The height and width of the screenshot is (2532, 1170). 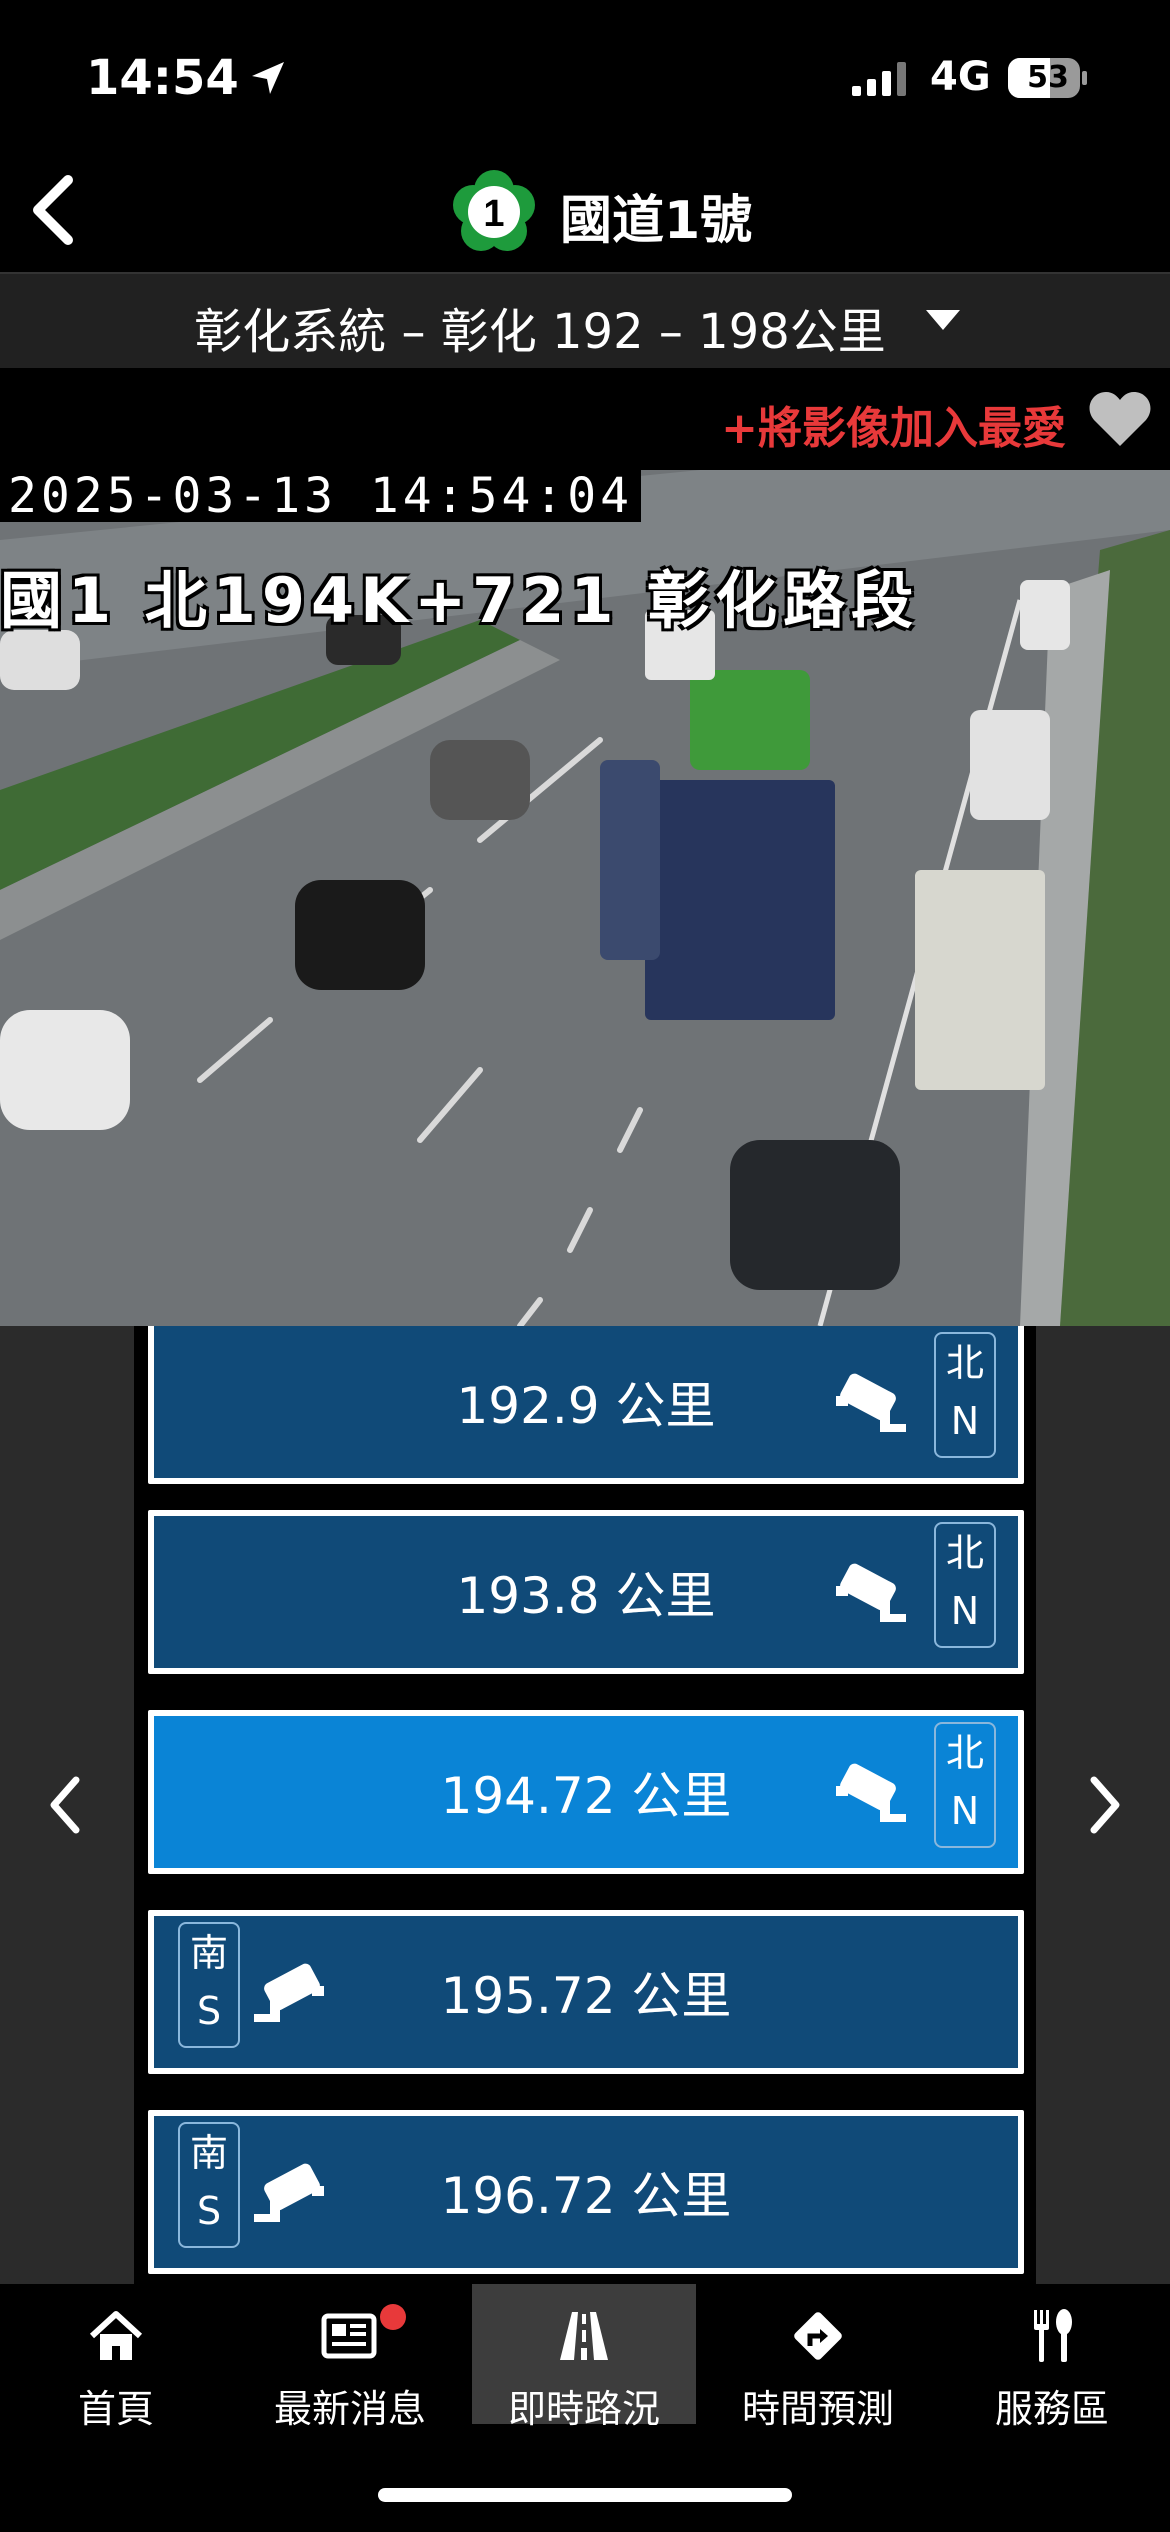 I want to click on tab-label: 服務區, so click(x=1051, y=2409).